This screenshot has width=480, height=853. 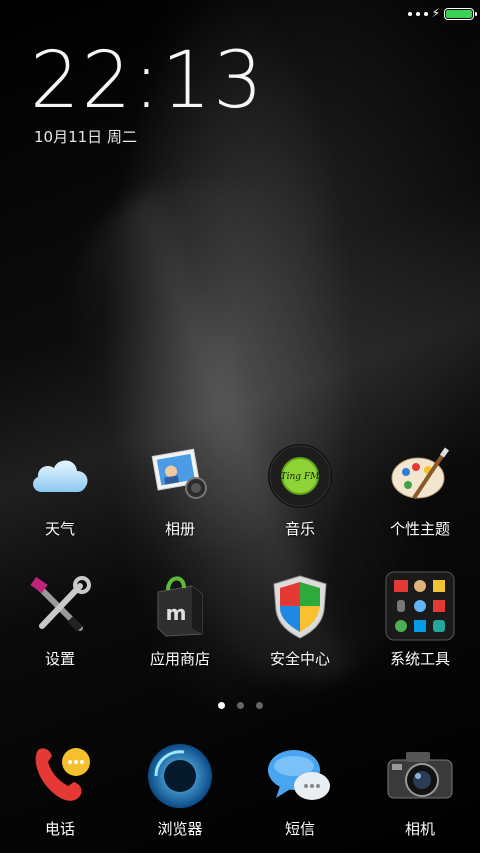 I want to click on app-gallery: 相册, so click(x=180, y=489).